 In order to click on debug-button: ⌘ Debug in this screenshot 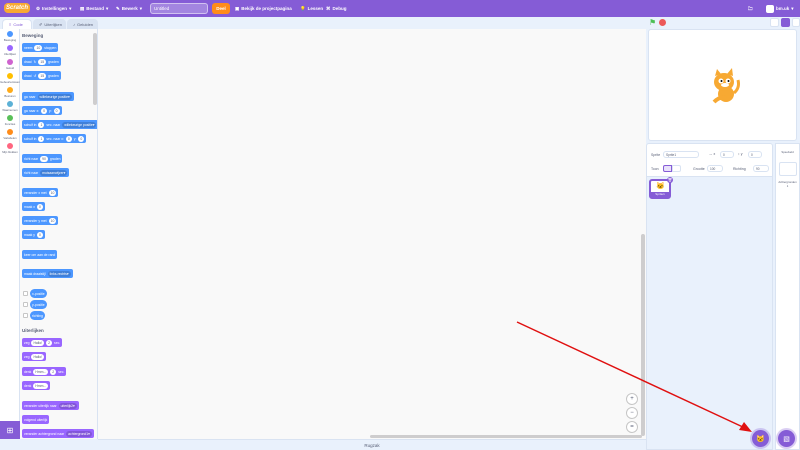, I will do `click(336, 8)`.